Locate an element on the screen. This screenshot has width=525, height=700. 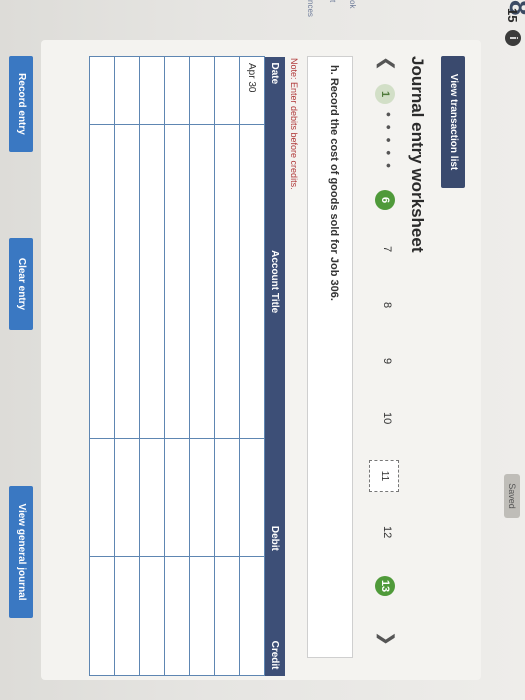
record-entry-button: Record entry is located at coordinates (21, 104).